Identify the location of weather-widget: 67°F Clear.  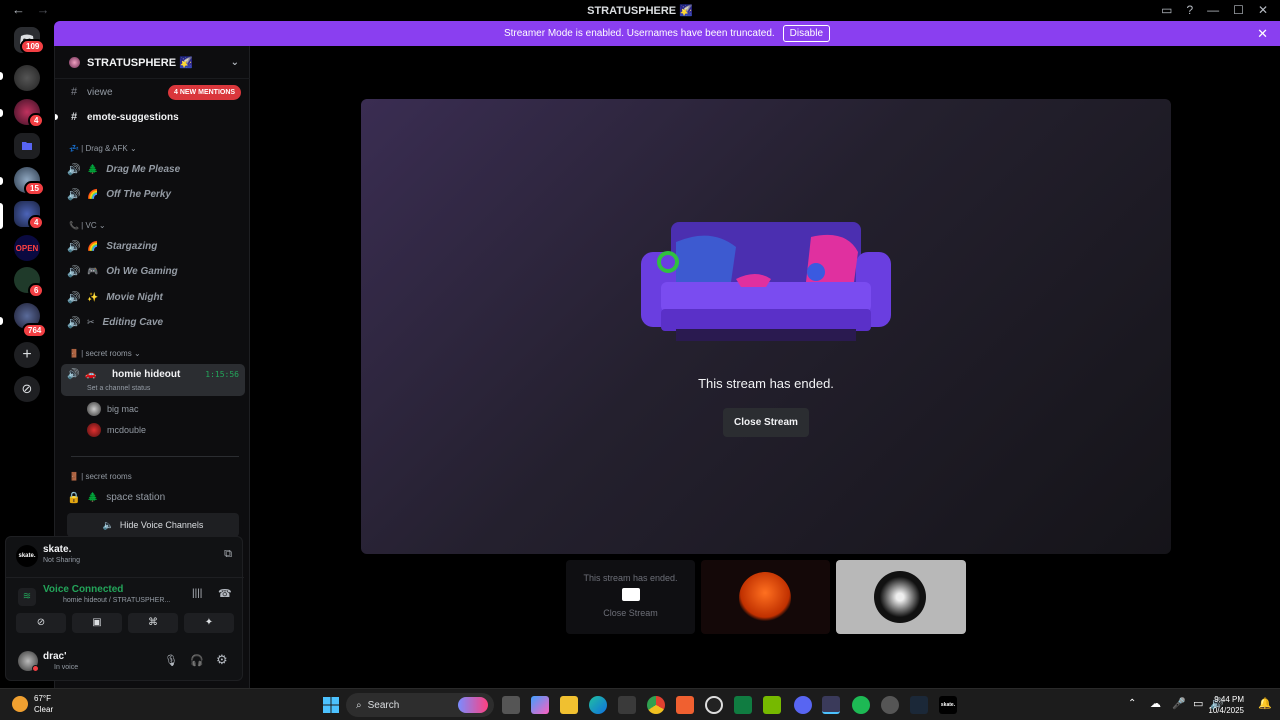
(32, 704).